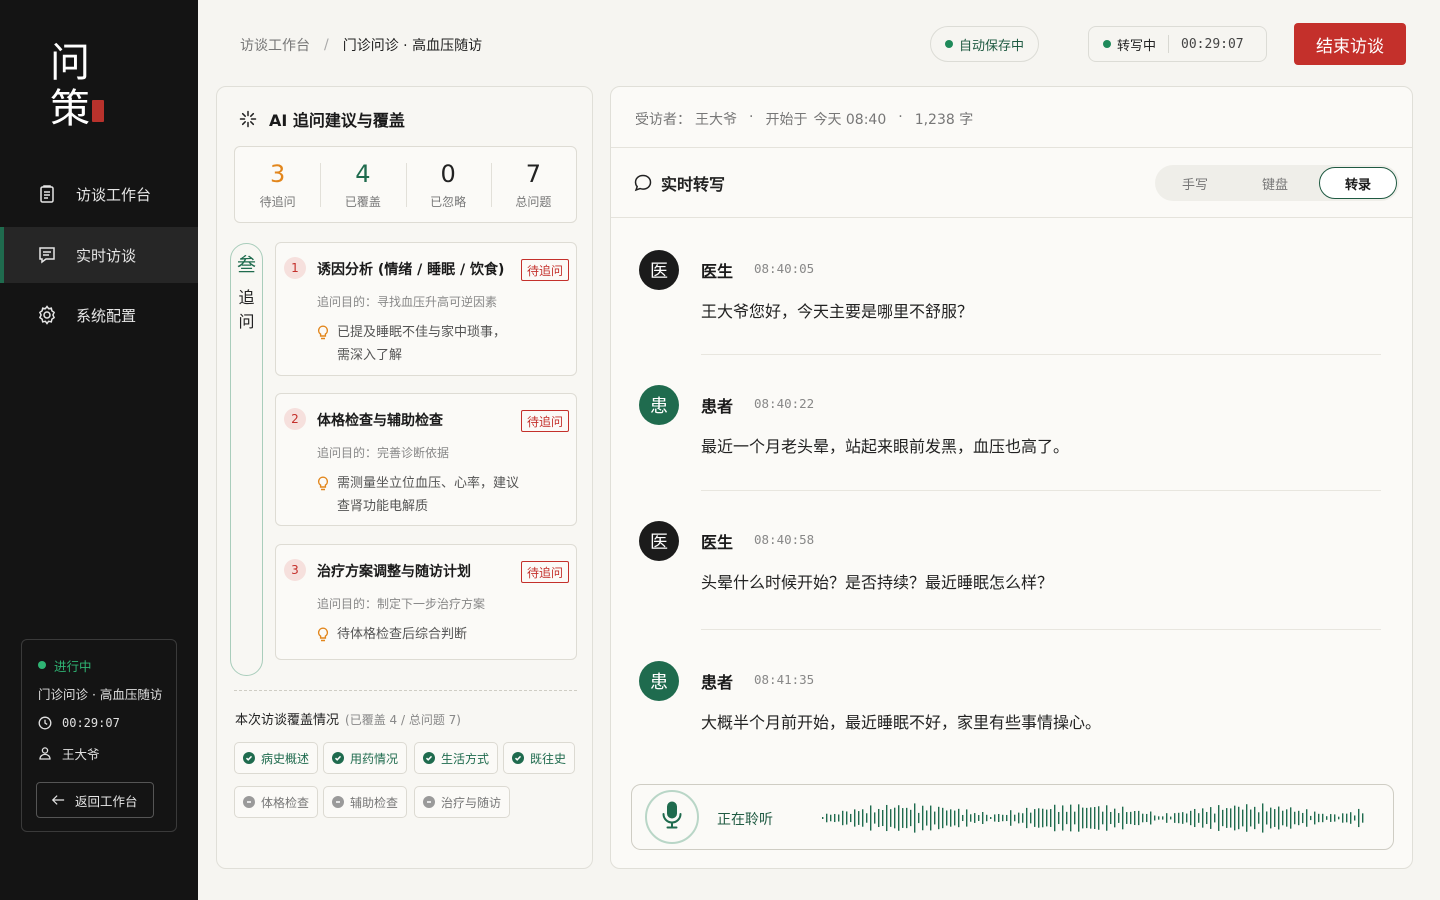 The height and width of the screenshot is (900, 1440). I want to click on question-purpose: 追问目的：寻找血压升高可逆因素, so click(407, 302).